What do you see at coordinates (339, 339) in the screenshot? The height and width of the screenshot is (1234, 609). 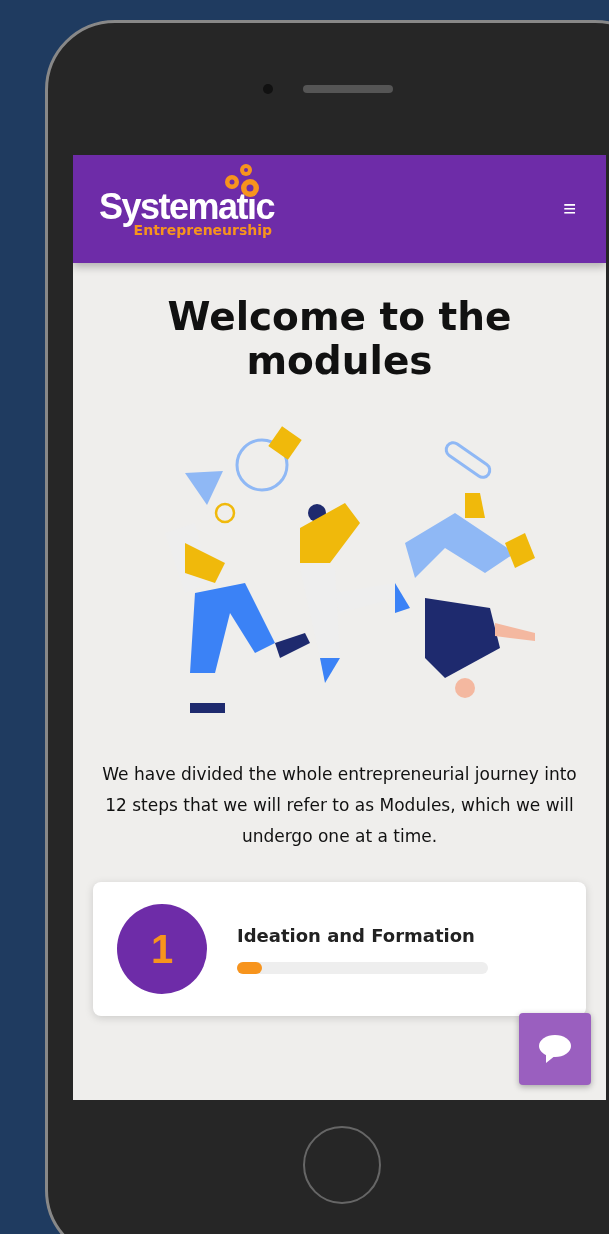 I see `page-heading: Welcome to the modules` at bounding box center [339, 339].